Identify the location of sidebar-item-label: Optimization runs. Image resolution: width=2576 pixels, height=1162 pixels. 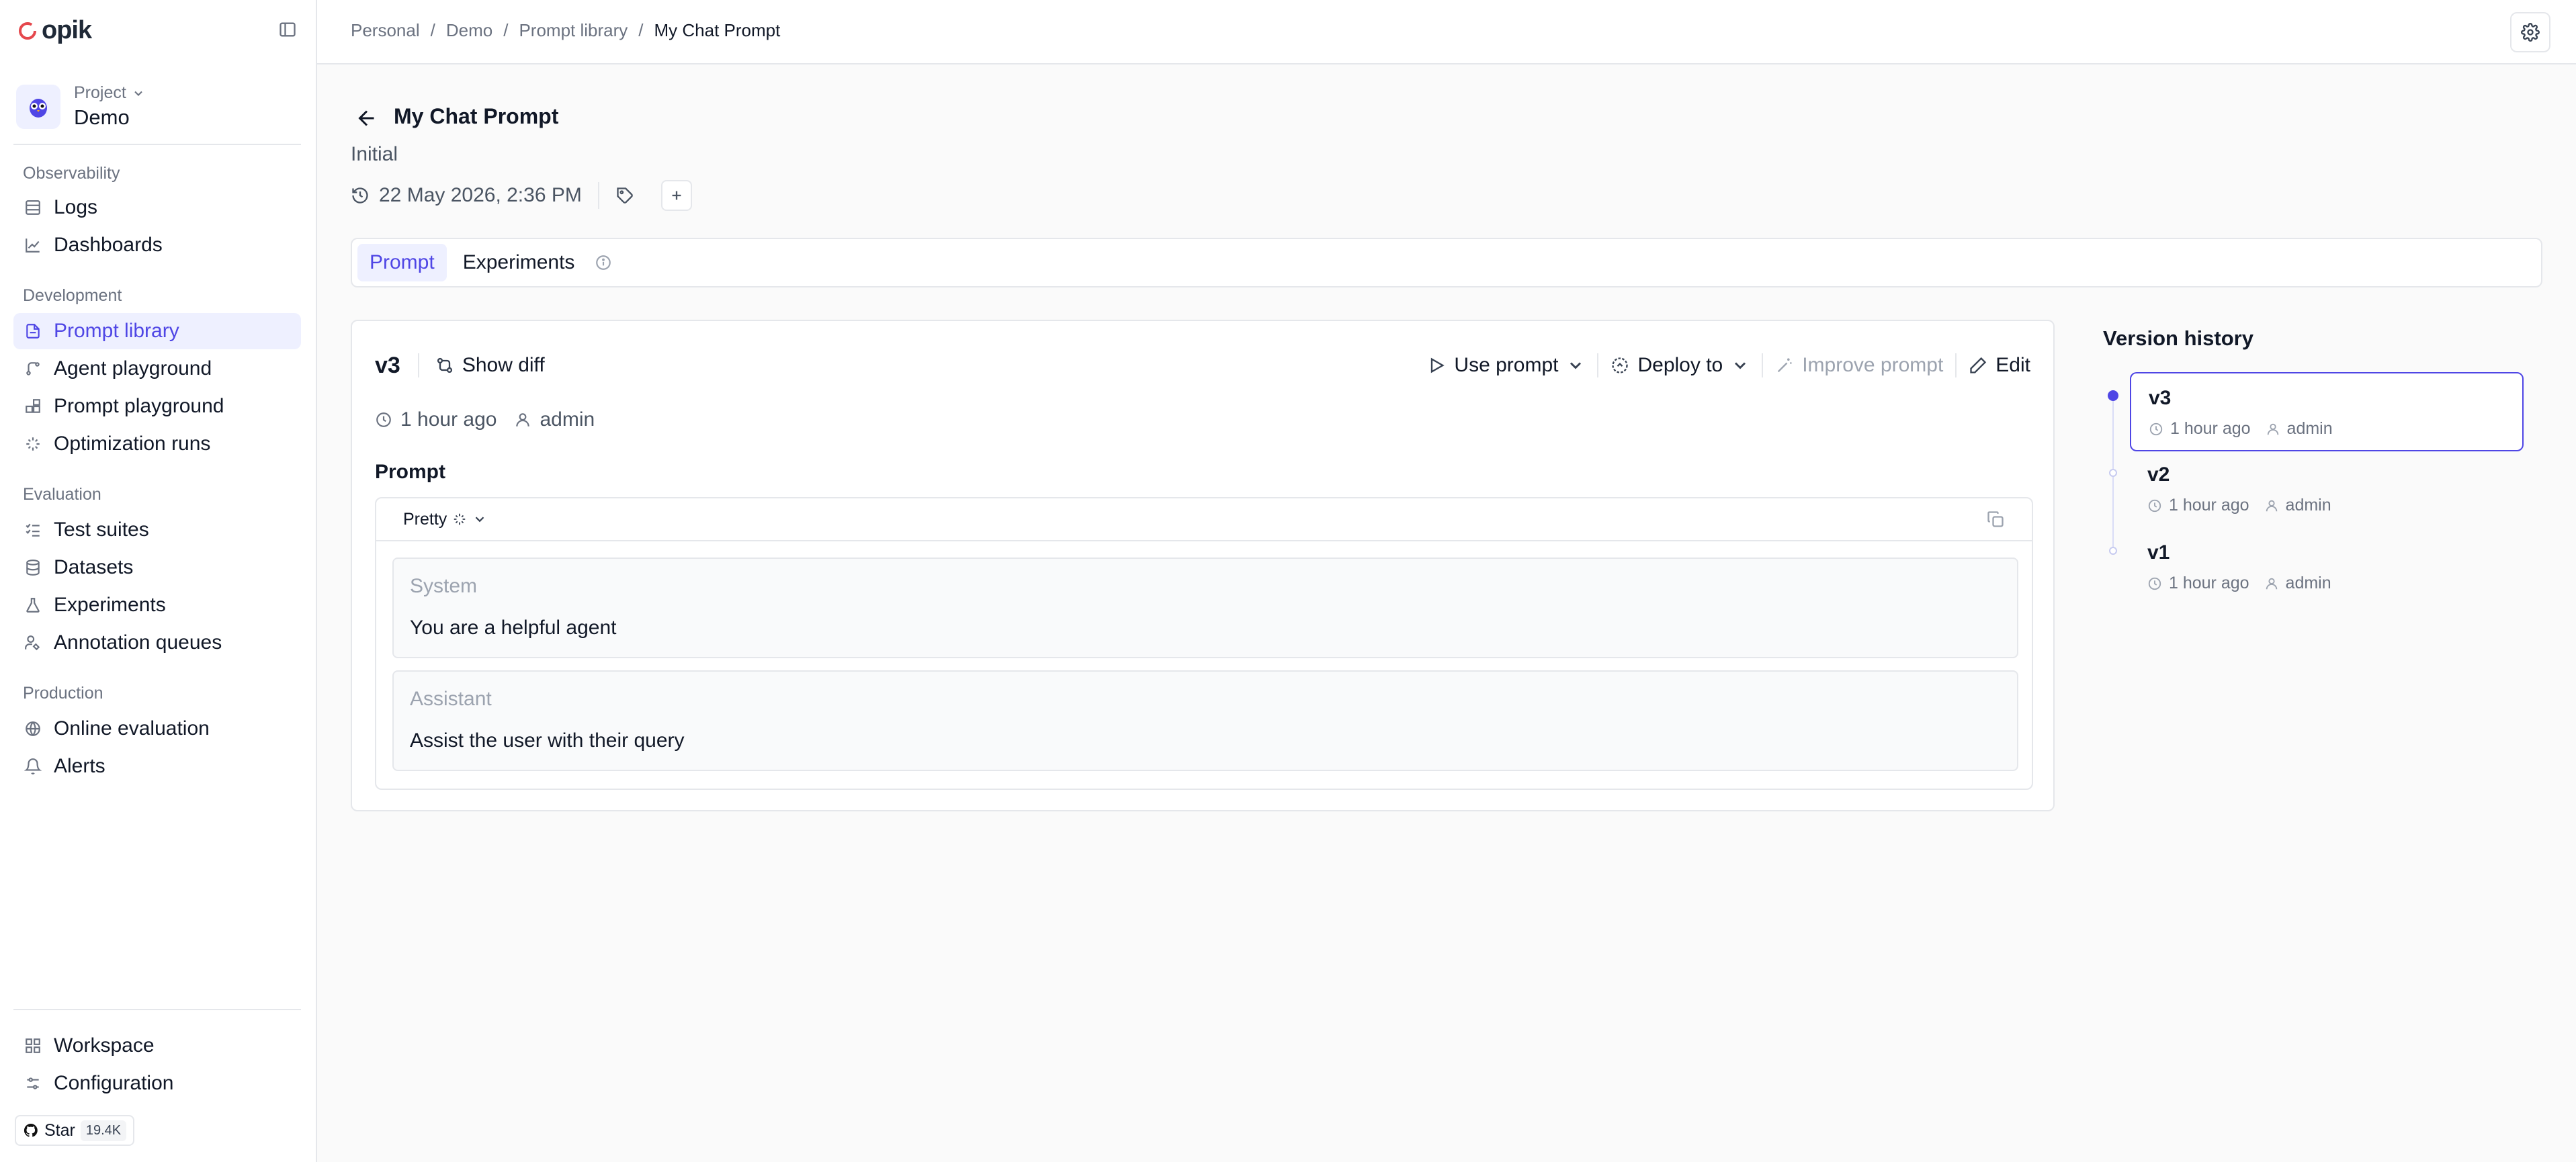
(132, 444).